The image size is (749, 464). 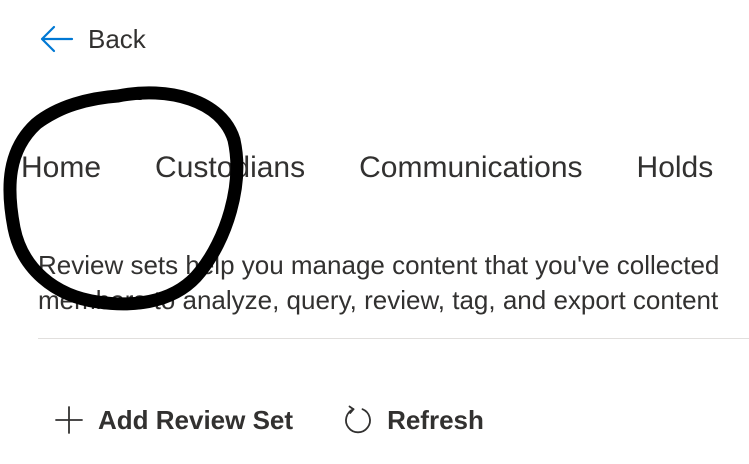 I want to click on refresh-label: Refresh, so click(x=435, y=419).